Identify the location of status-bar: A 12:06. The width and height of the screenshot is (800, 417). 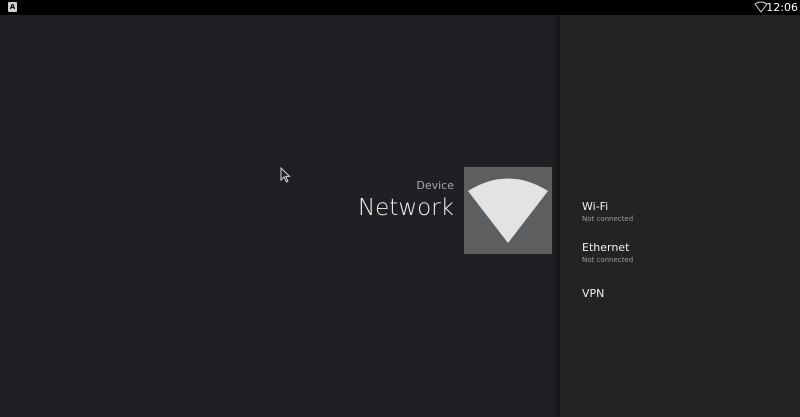
(400, 7).